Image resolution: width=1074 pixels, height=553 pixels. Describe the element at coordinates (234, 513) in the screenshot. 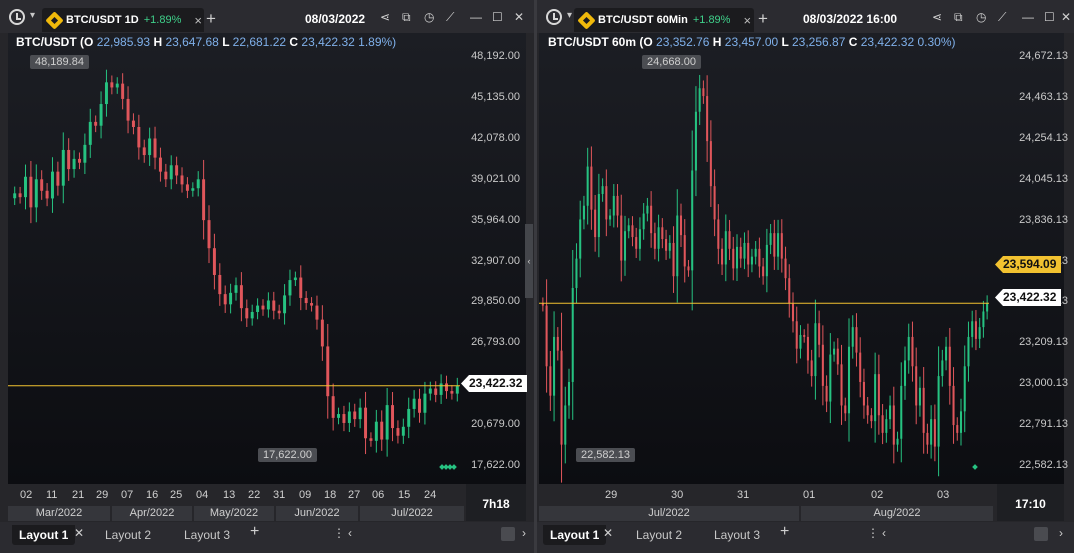

I see `month-segment: May/2022` at that location.